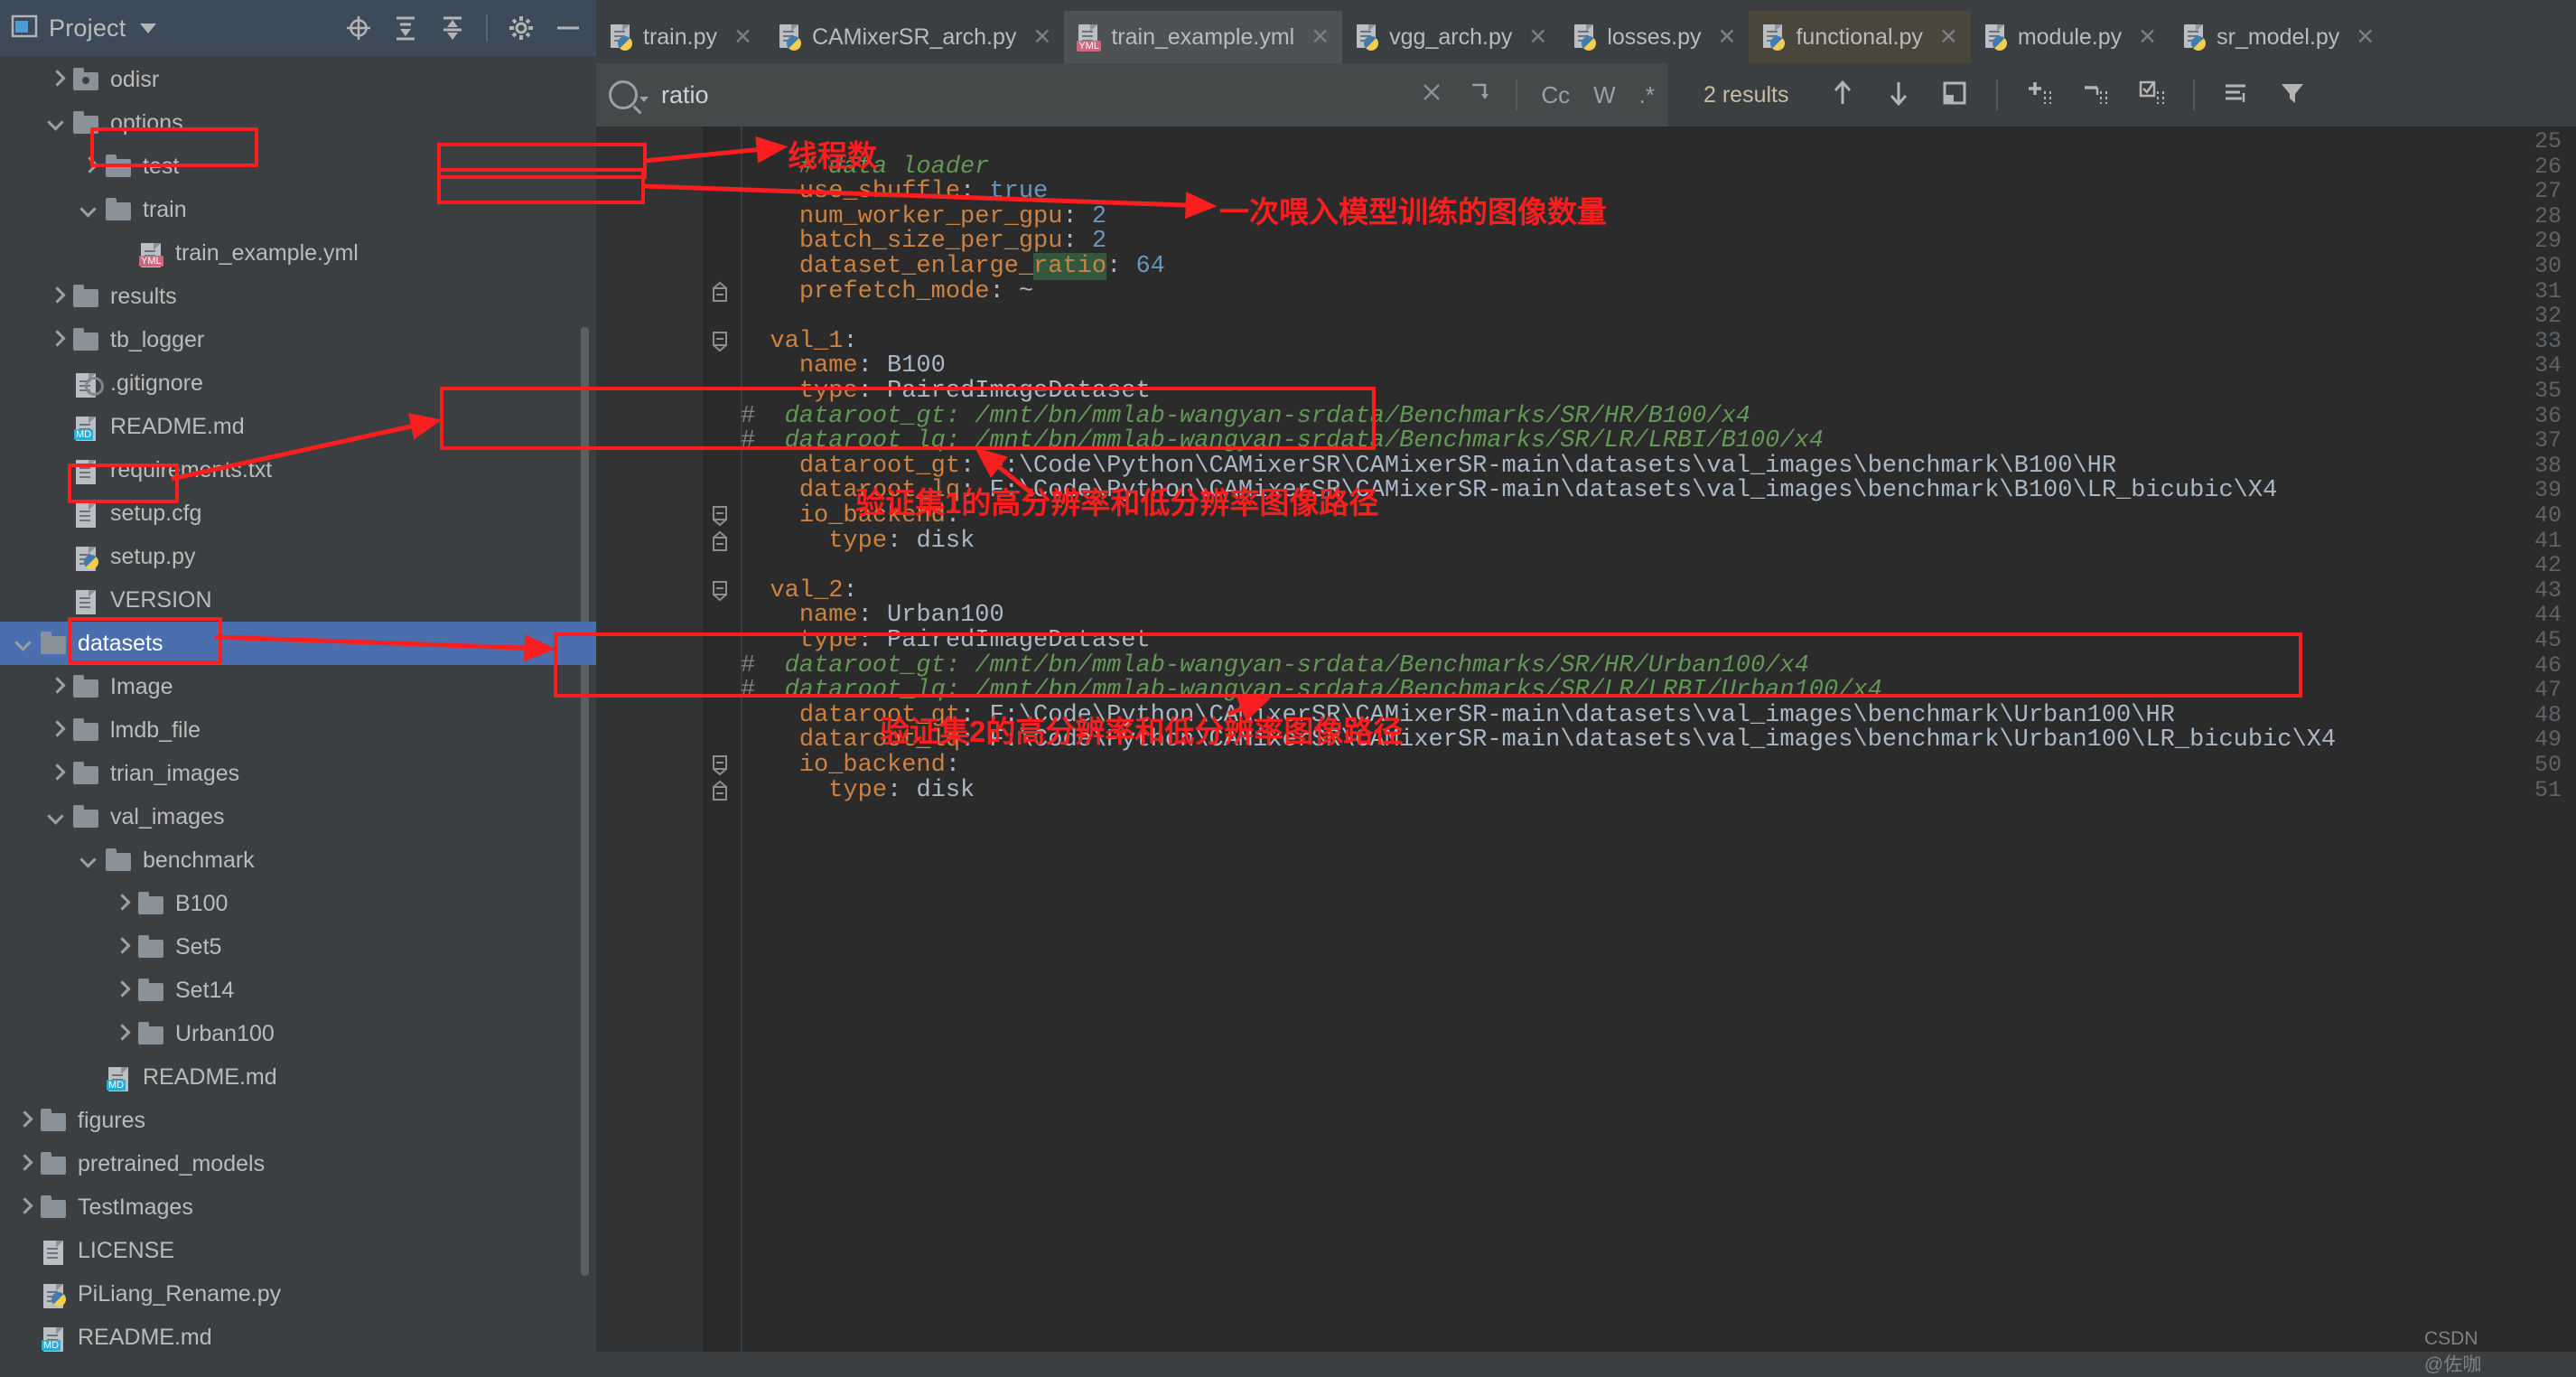 The width and height of the screenshot is (2576, 1377). Describe the element at coordinates (298, 686) in the screenshot. I see `tree-item-image: Image` at that location.